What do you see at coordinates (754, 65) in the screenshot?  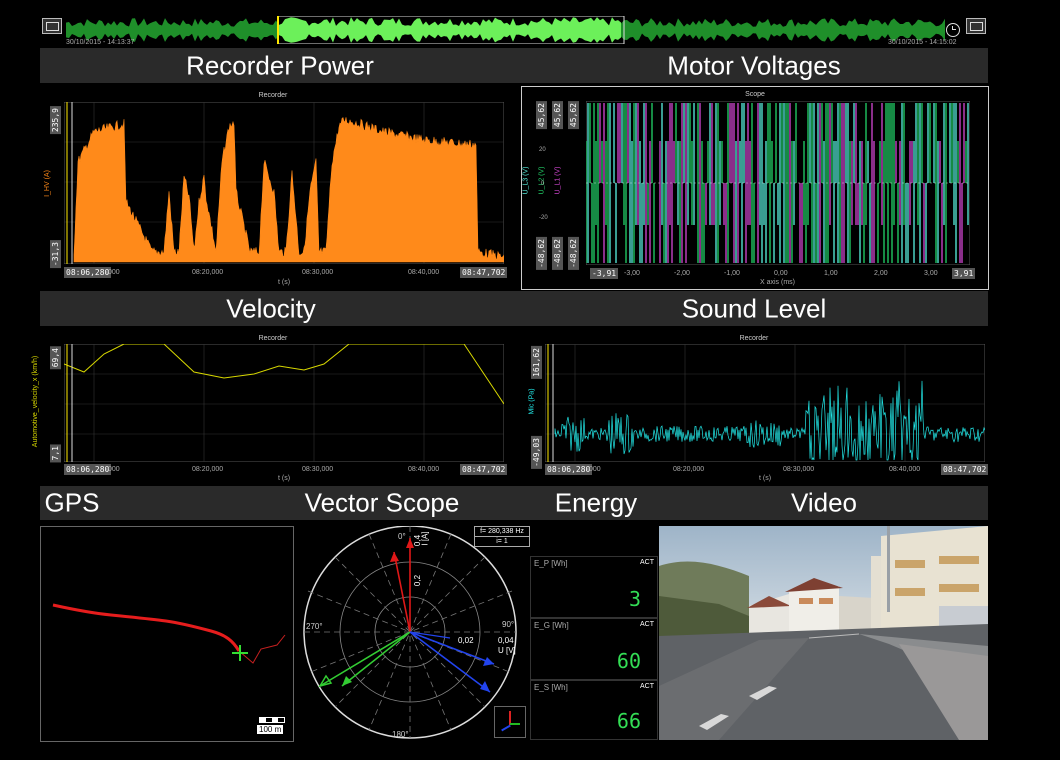 I see `motor-voltages-title: Motor Voltages` at bounding box center [754, 65].